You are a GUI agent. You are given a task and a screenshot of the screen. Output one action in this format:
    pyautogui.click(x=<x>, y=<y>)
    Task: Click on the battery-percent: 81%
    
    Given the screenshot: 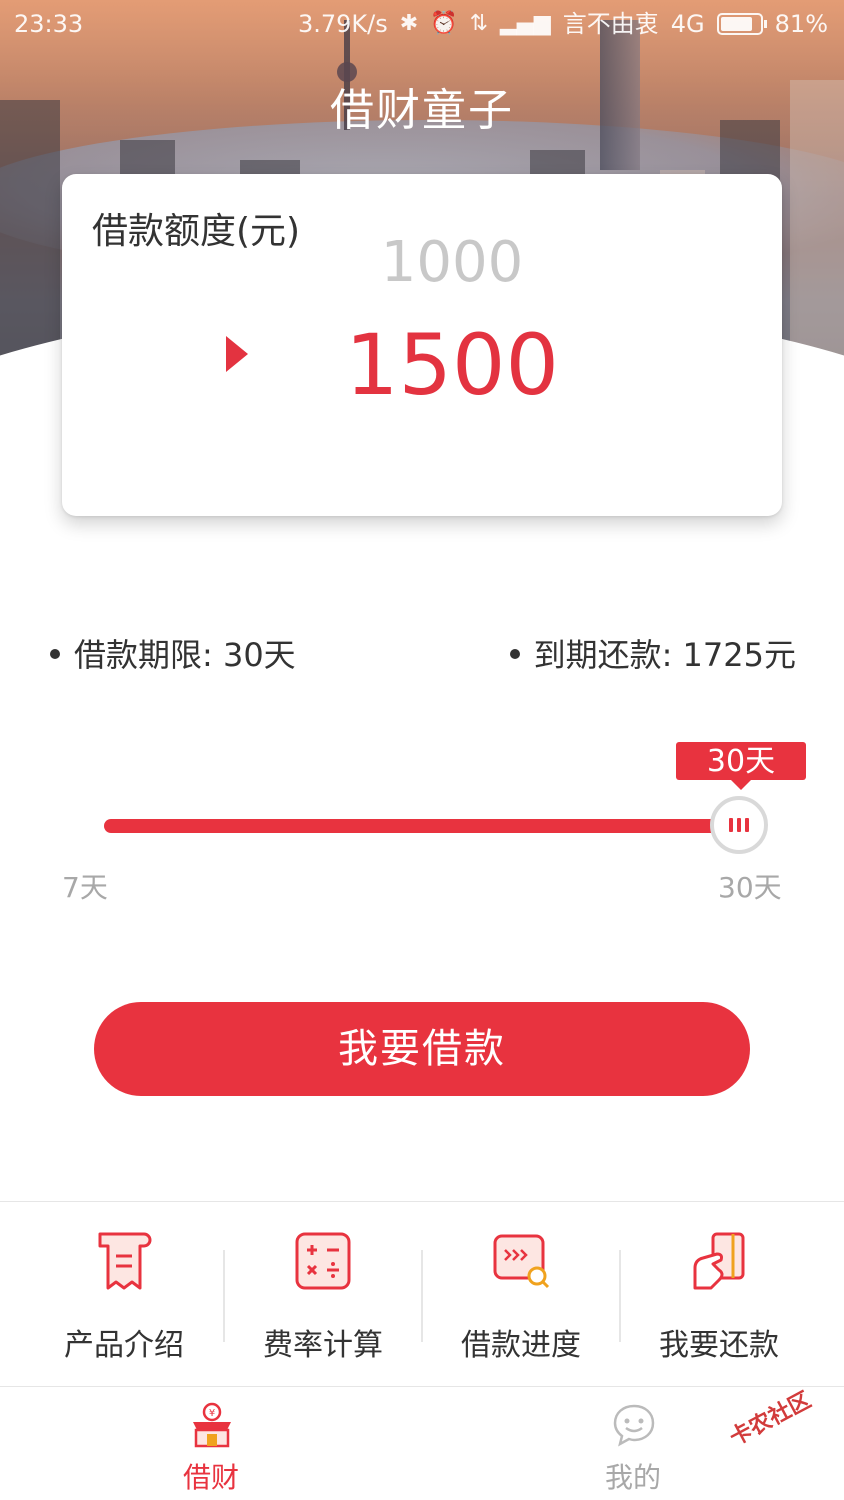 What is the action you would take?
    pyautogui.click(x=801, y=24)
    